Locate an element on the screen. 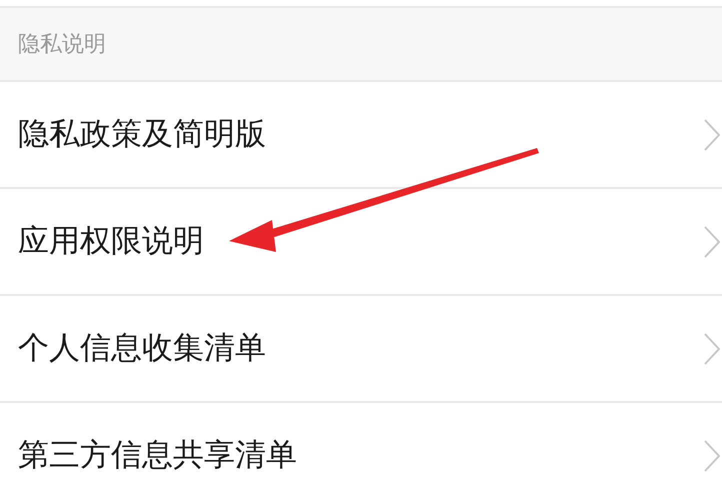  item-label: 个人信息收集清单 is located at coordinates (142, 348).